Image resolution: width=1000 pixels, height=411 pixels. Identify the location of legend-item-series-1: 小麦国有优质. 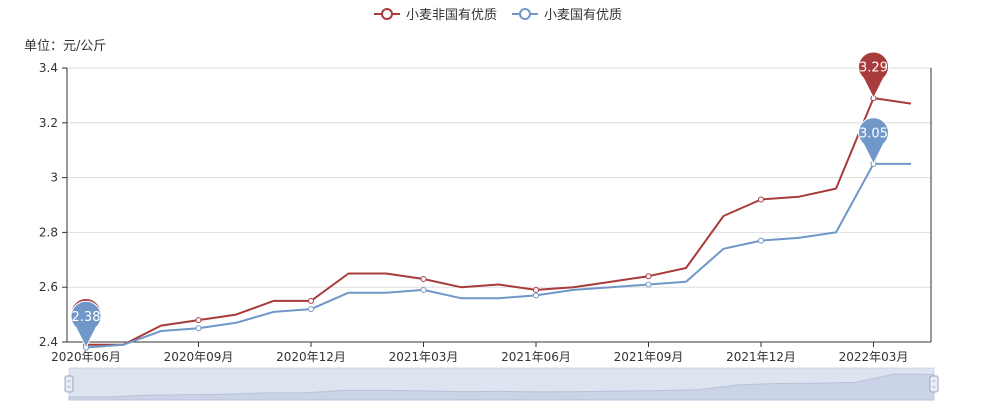
(567, 15).